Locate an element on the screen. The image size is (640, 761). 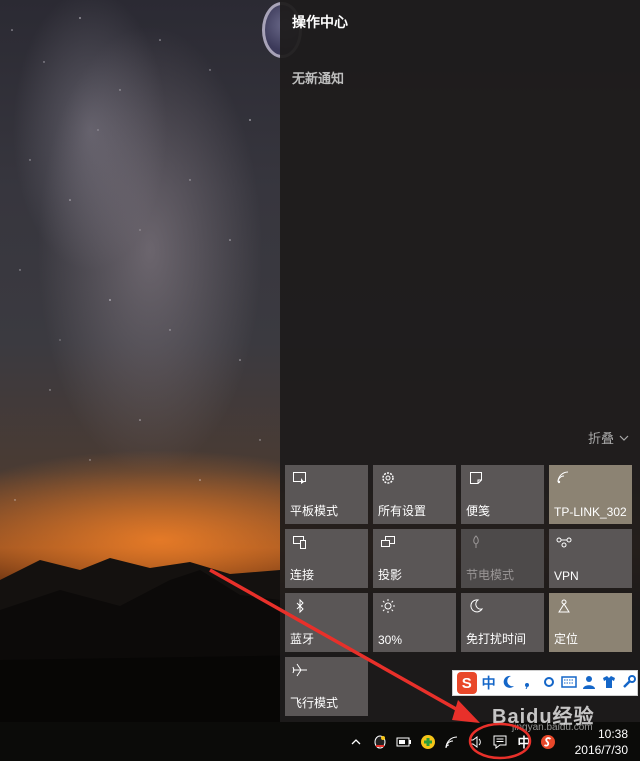
clock-date: 2016/7/30 is located at coordinates (601, 749).